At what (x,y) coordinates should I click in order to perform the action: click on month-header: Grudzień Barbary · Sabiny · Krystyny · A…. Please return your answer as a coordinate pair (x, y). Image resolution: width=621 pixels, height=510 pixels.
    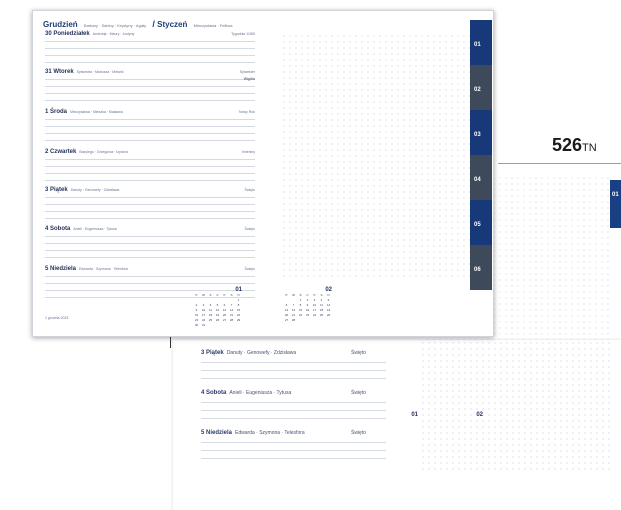
    Looking at the image, I should click on (140, 24).